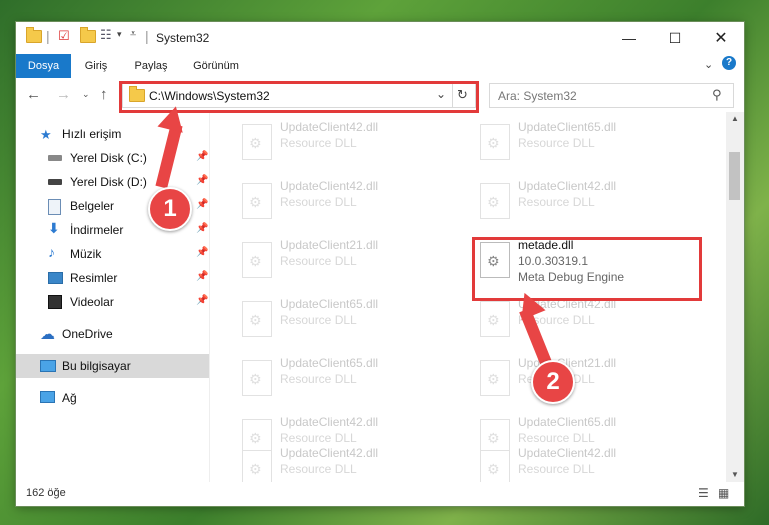 The width and height of the screenshot is (769, 525). I want to click on sidebar-item-label: Bu bilgisayar, so click(96, 366).